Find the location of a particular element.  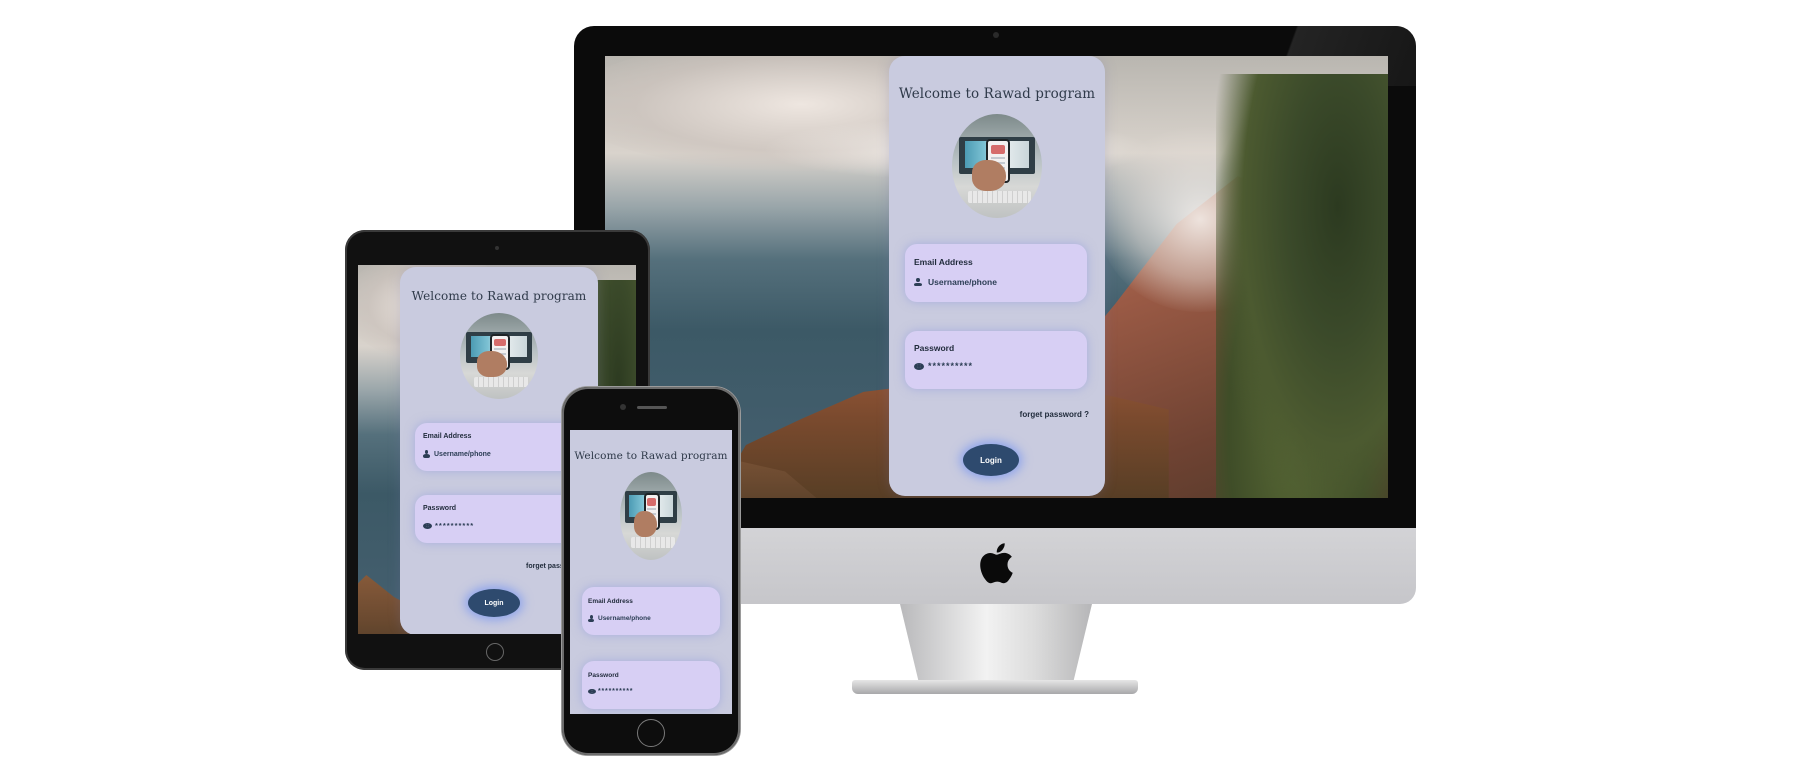

apple-logo-icon is located at coordinates (996, 563).